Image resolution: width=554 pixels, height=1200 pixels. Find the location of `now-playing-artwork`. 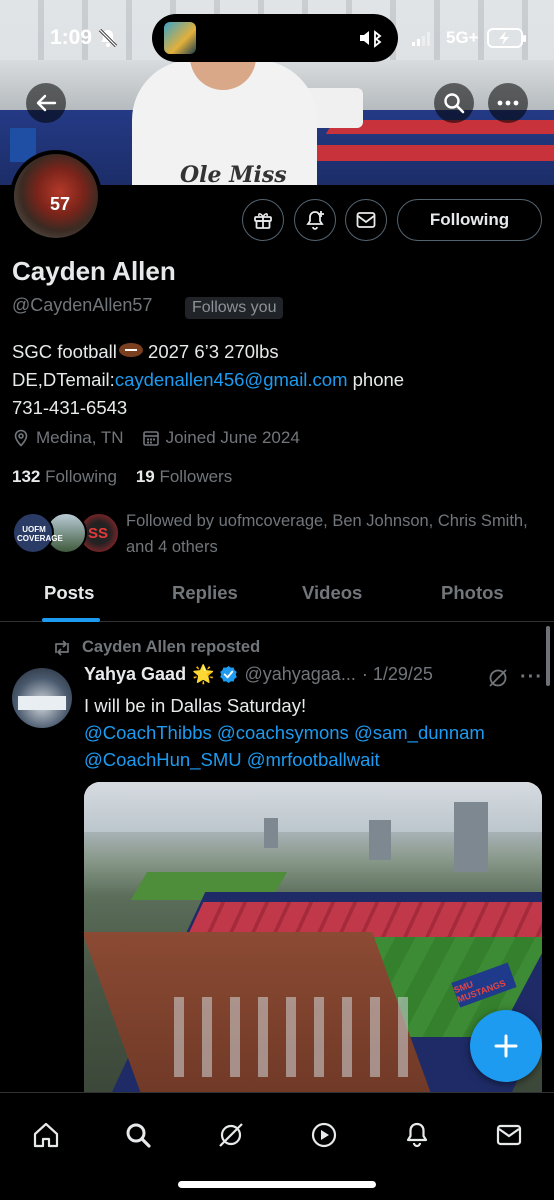

now-playing-artwork is located at coordinates (180, 38).